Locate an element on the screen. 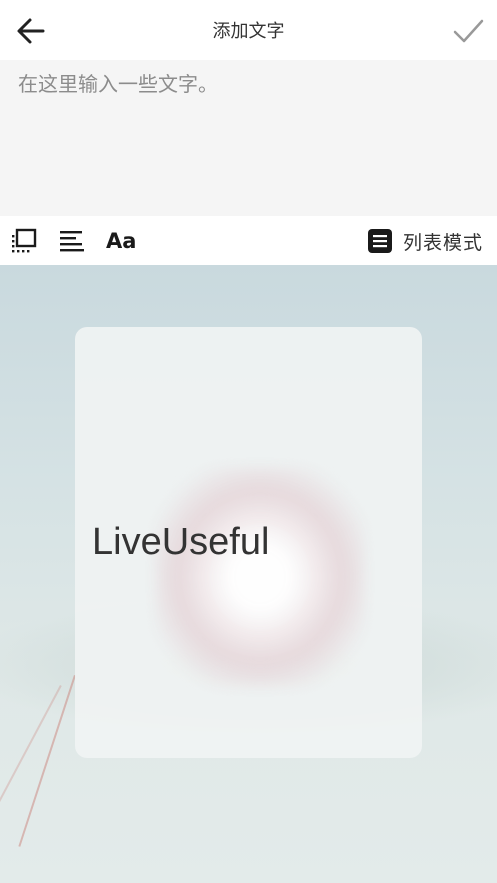  text-input is located at coordinates (248, 138).